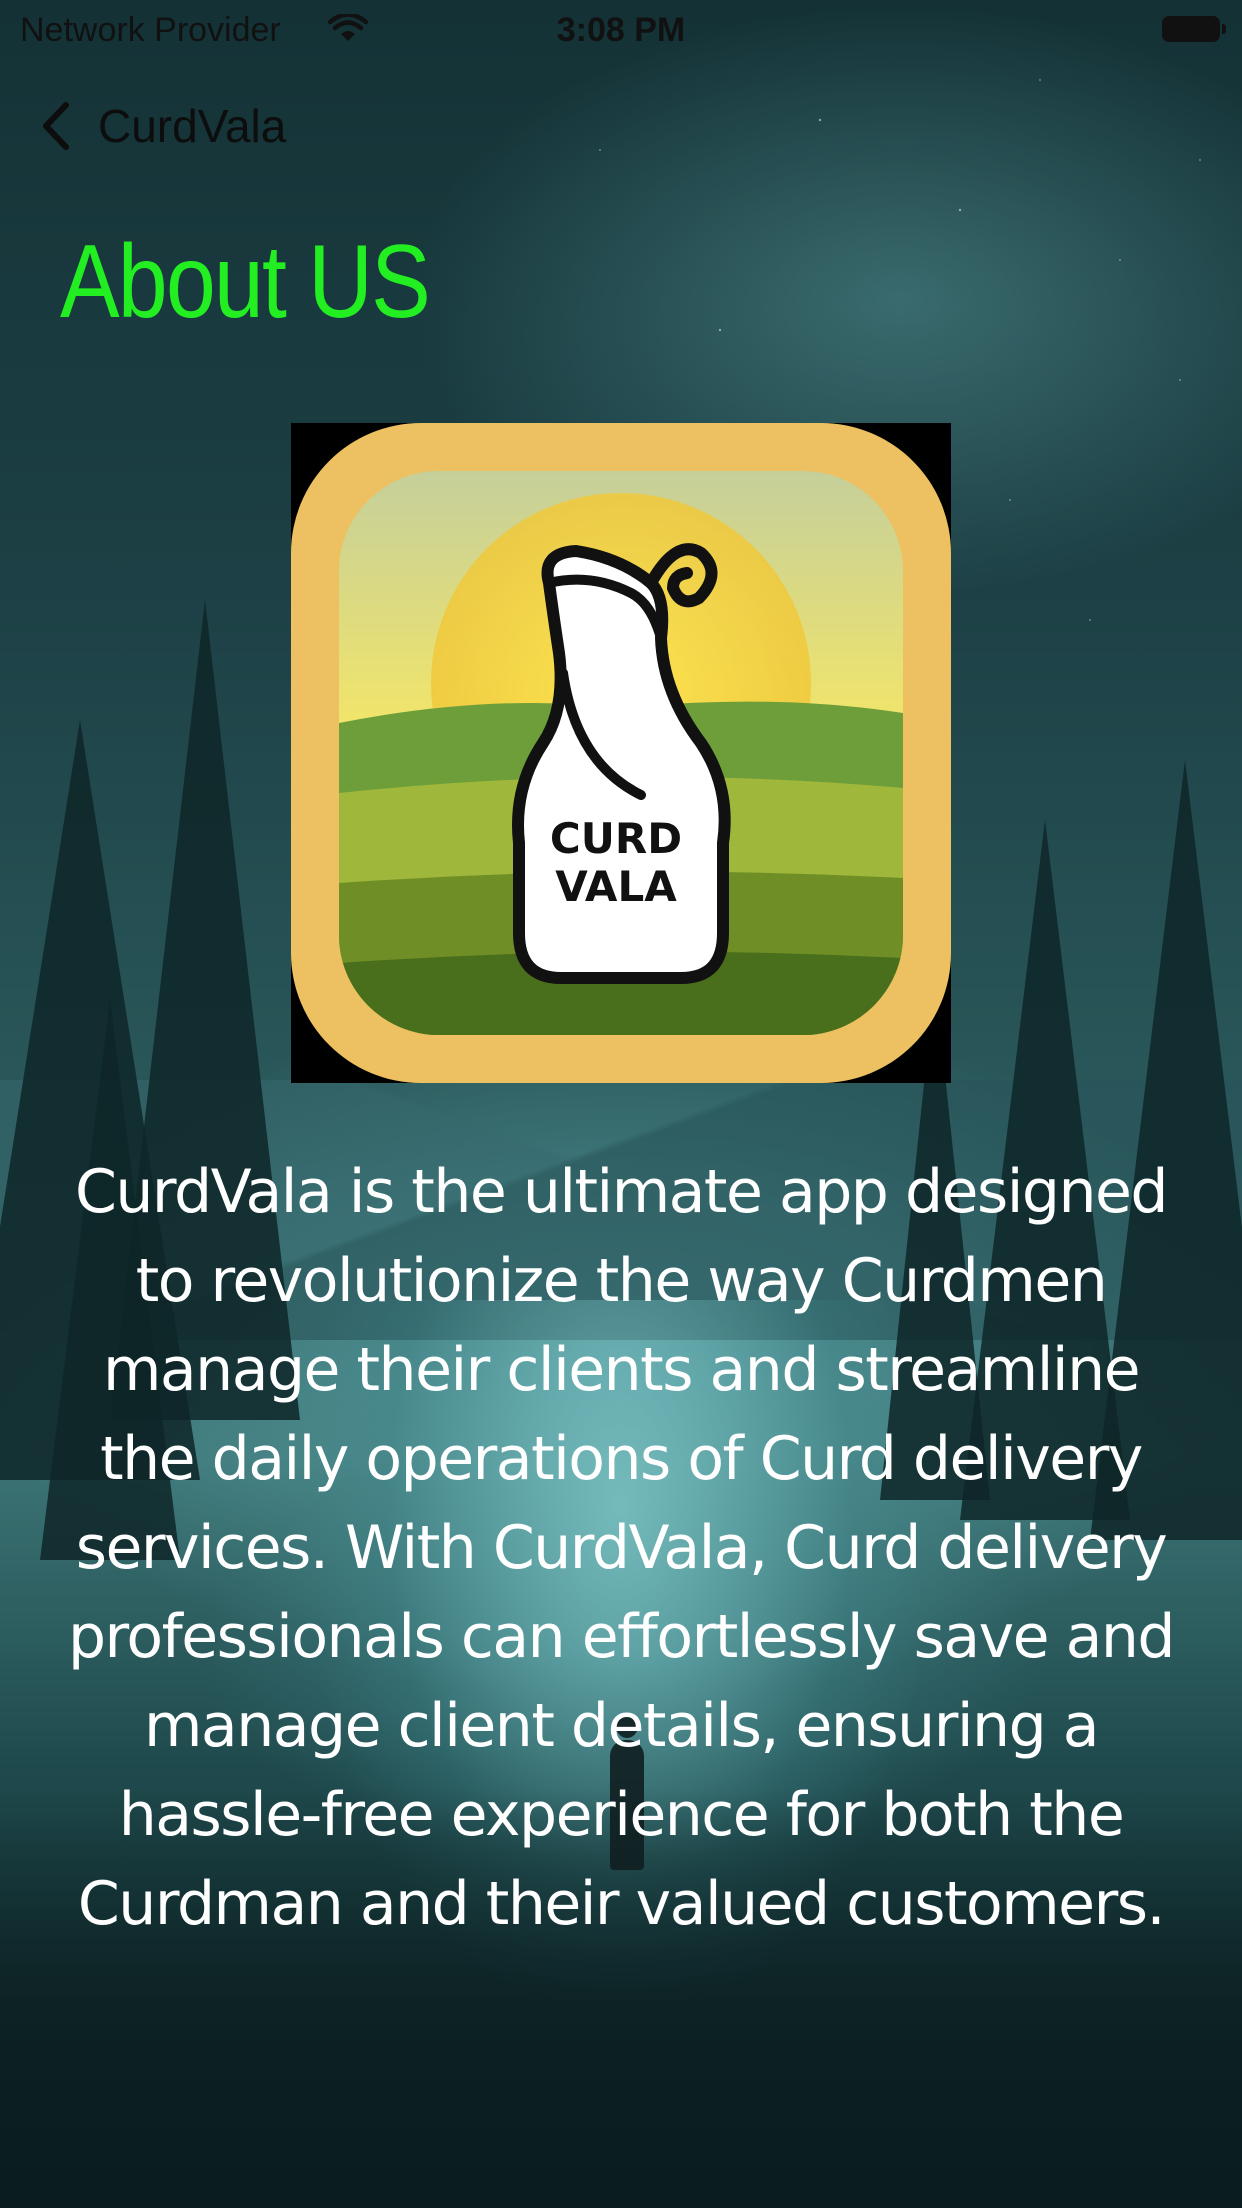  I want to click on status-bar: Network Provider 3:08 PM, so click(621, 30).